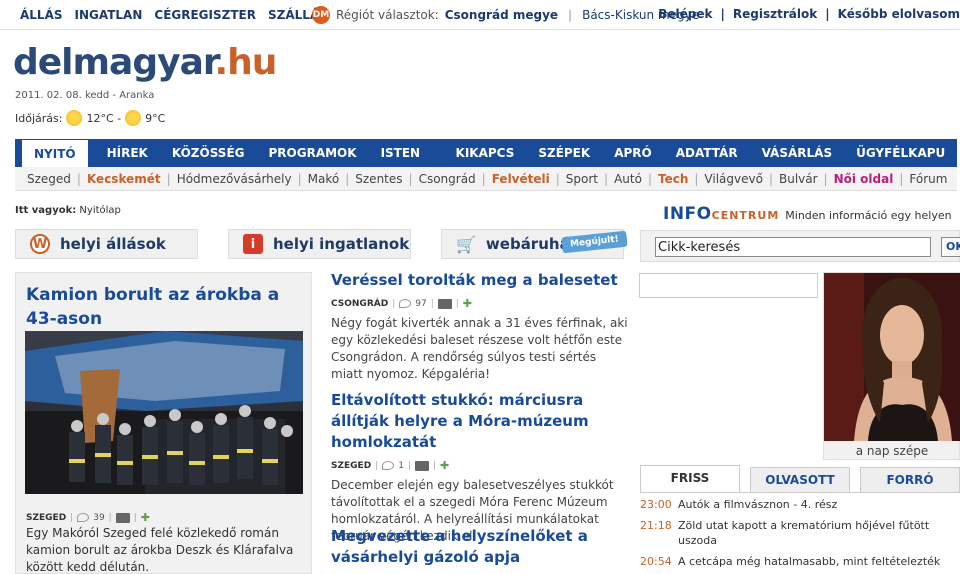  Describe the element at coordinates (41, 15) in the screenshot. I see `top-link-allas: ÁLLÁS` at that location.